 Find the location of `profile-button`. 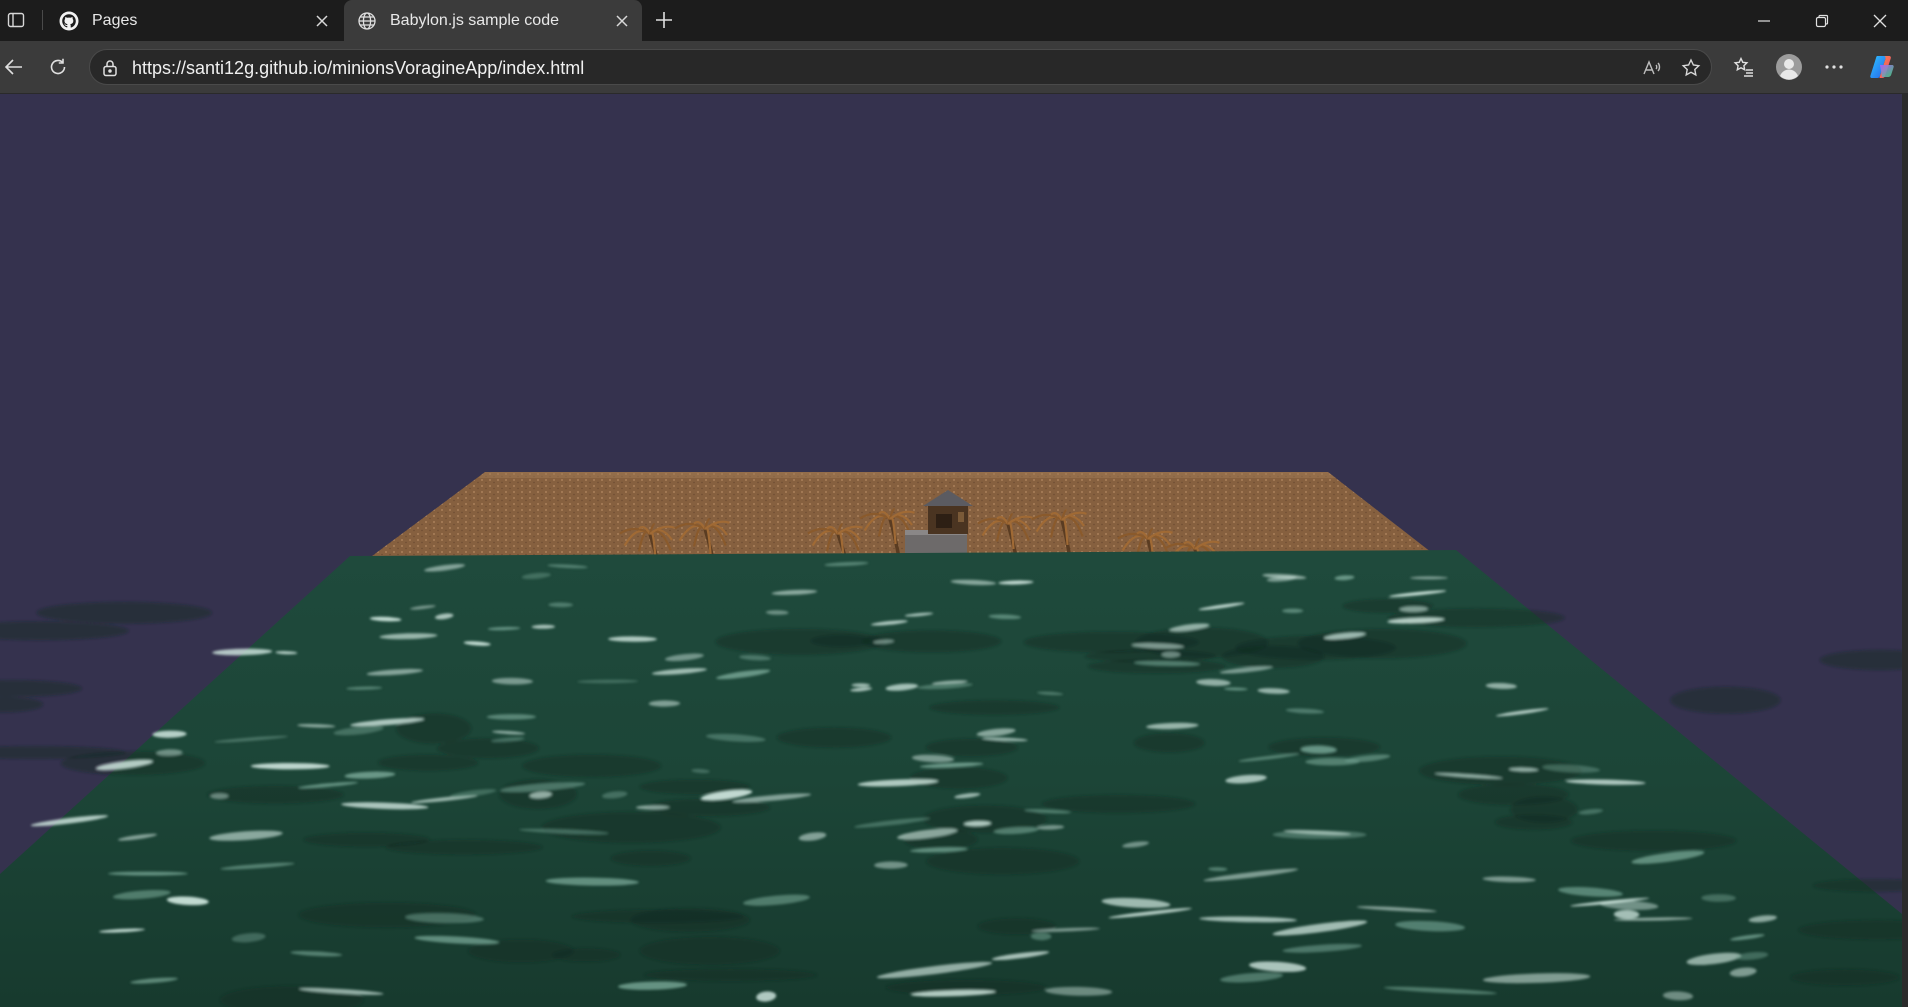

profile-button is located at coordinates (1789, 67).